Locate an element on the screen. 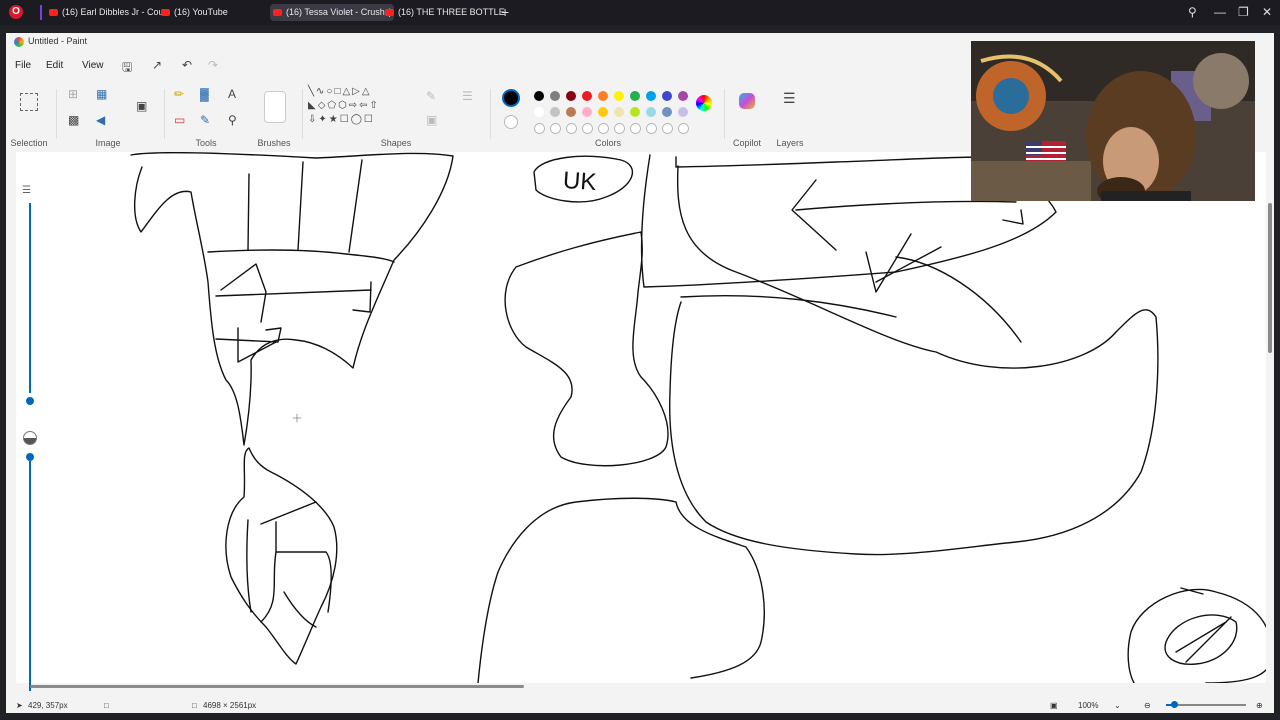 This screenshot has width=1280, height=720. share-icon: ↗ is located at coordinates (157, 65).